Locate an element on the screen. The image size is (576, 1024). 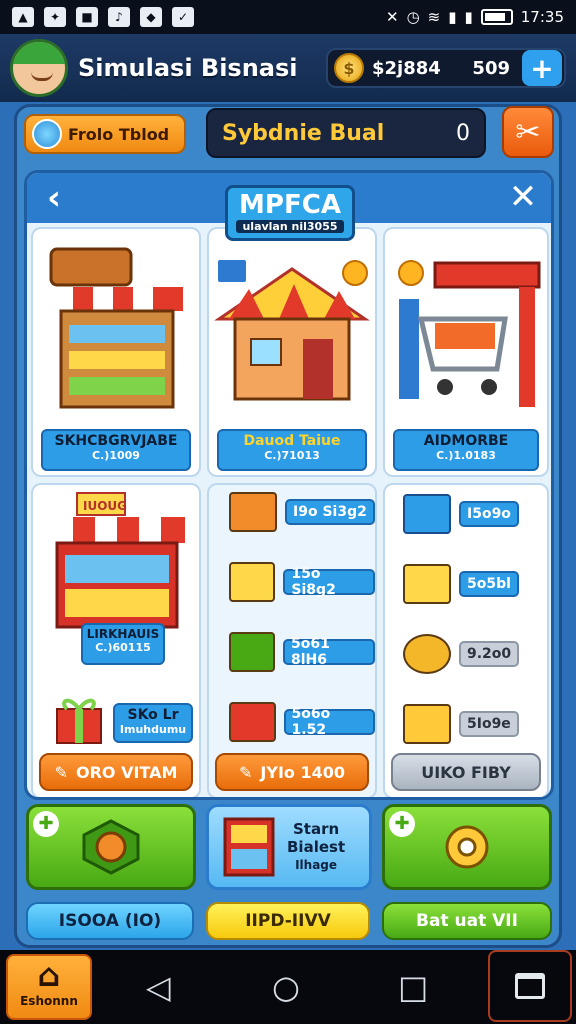
hammer-icon is located at coordinates (111, 847).